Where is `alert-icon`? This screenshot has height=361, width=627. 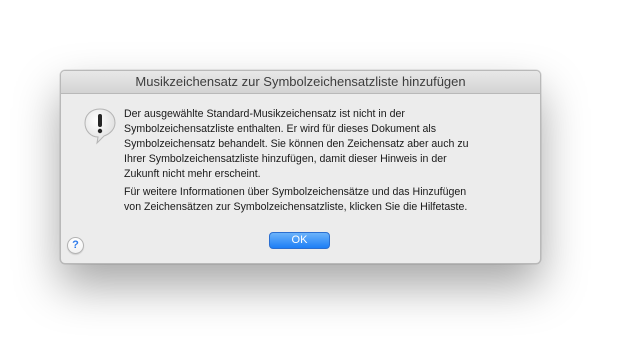
alert-icon is located at coordinates (100, 126).